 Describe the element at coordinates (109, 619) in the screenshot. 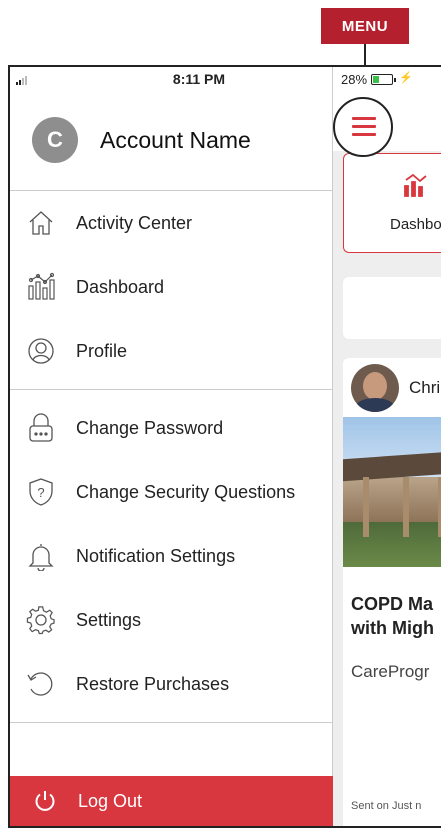

I see `menu-item-label: Settings` at that location.